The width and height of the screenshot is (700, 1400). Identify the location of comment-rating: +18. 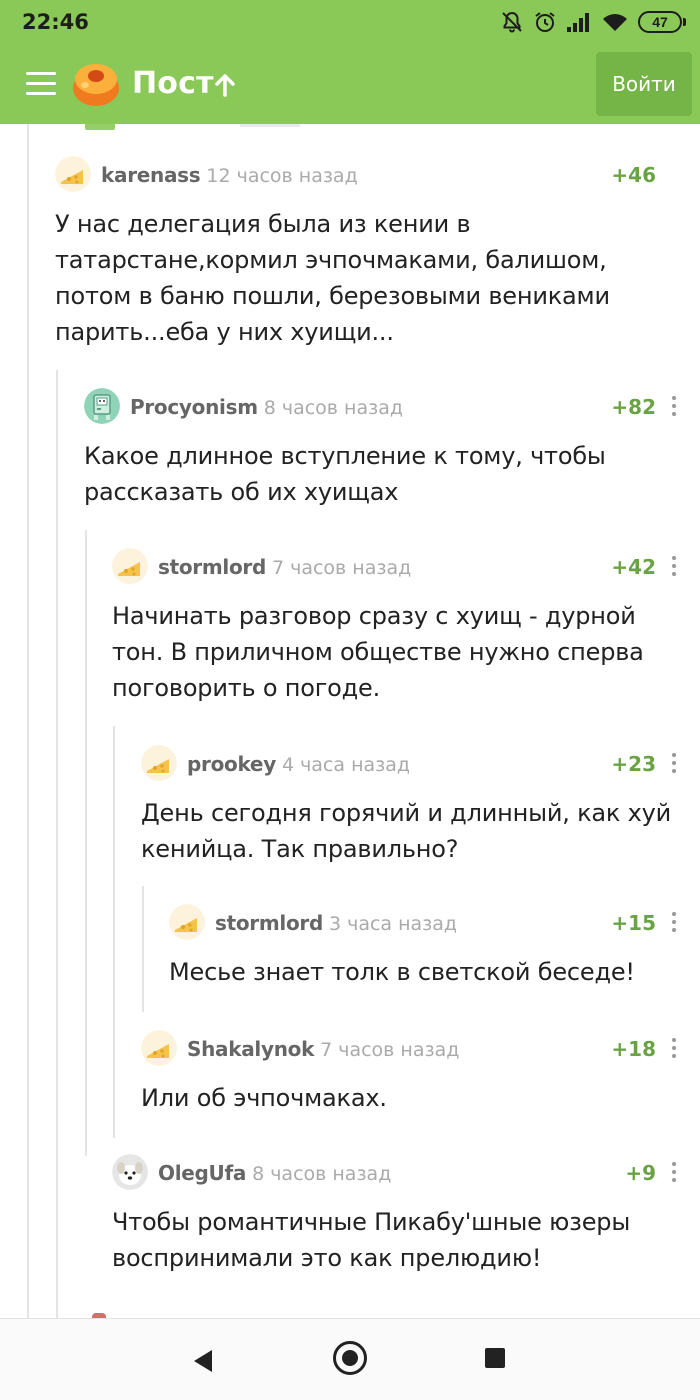
(633, 1049).